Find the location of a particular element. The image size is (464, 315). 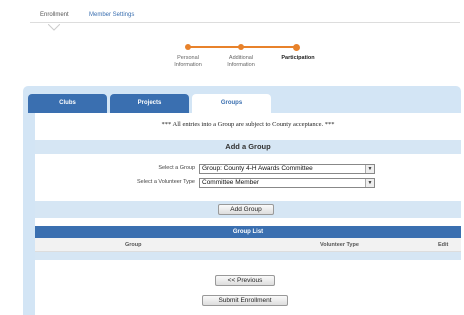

top-nav: Enrollment Member Settings is located at coordinates (245, 19).